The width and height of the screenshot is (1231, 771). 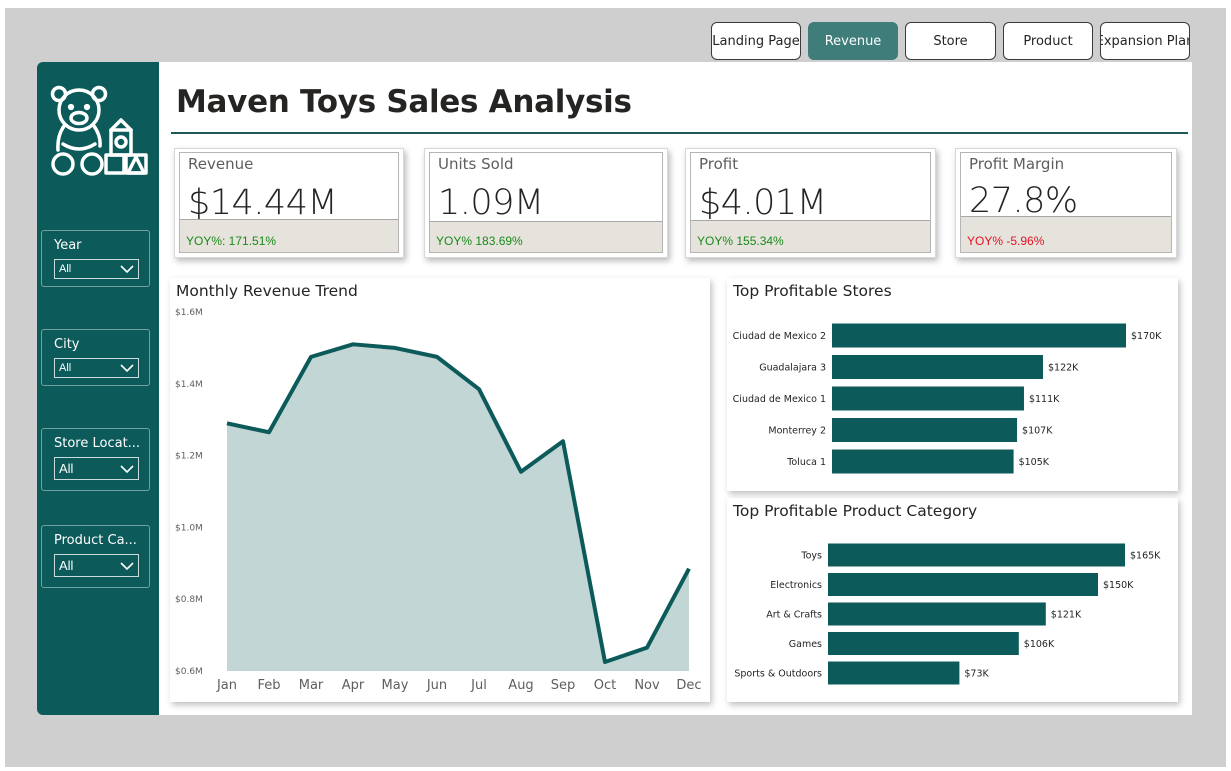 What do you see at coordinates (740, 241) in the screenshot?
I see `kpi-yoy: YOY% 155.34%` at bounding box center [740, 241].